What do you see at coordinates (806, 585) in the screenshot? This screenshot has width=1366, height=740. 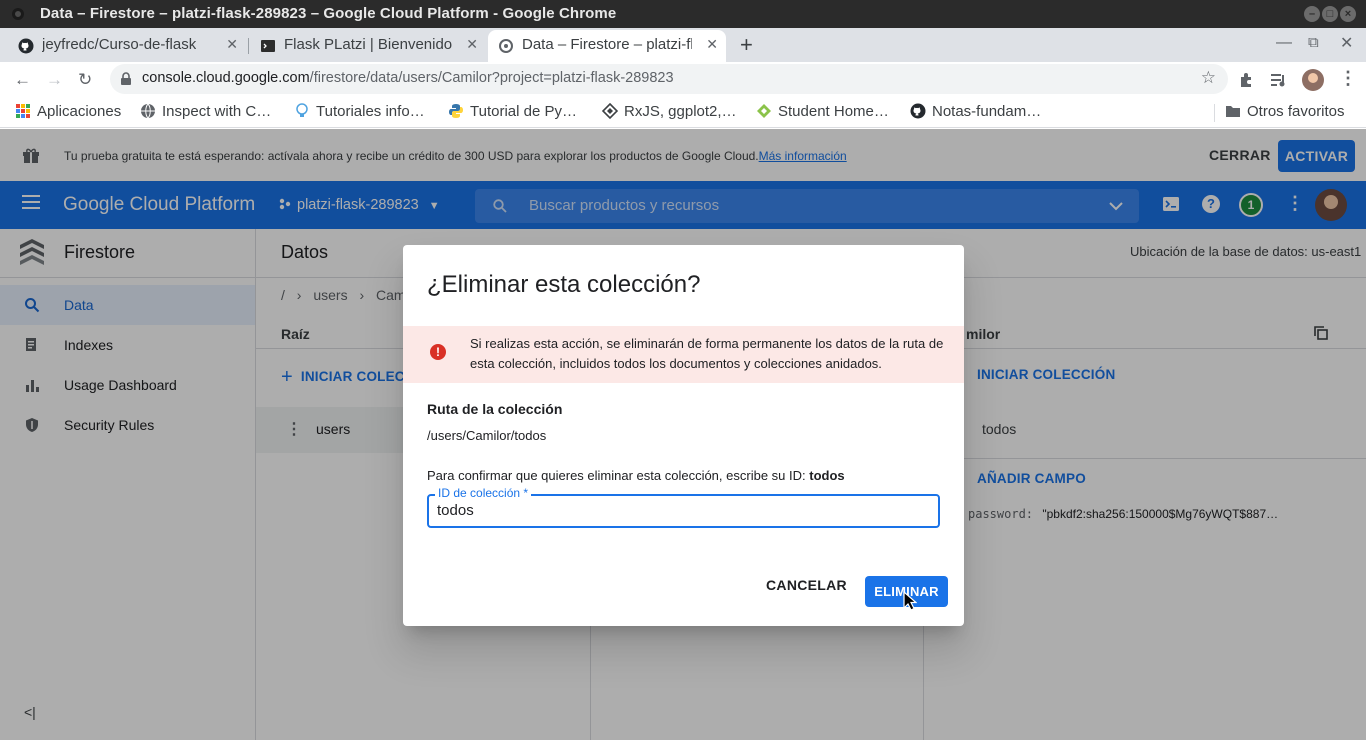 I see `cancel-button: CANCELAR` at bounding box center [806, 585].